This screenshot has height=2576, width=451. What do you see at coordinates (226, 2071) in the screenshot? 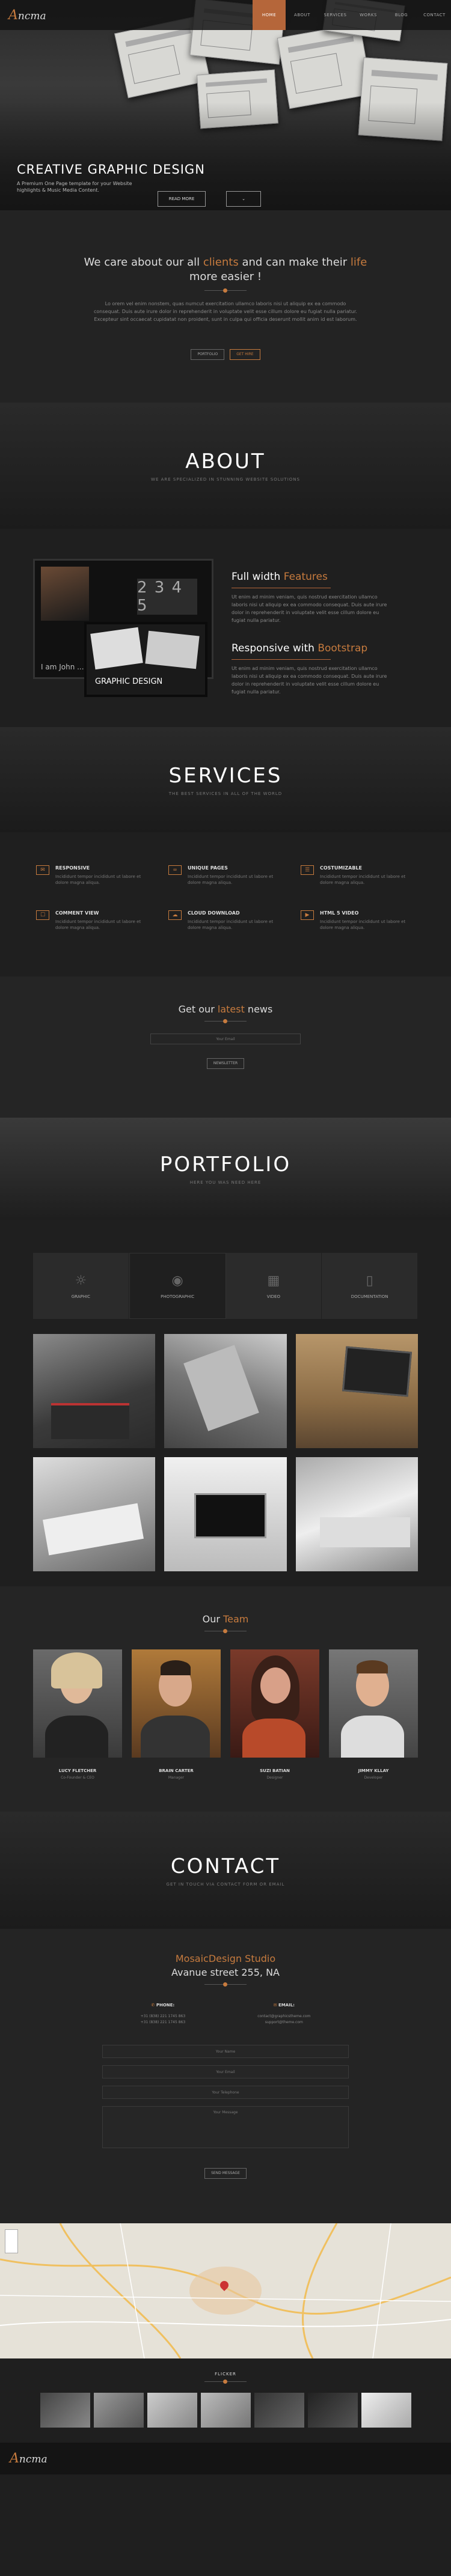
I see `email-field: Your Email` at bounding box center [226, 2071].